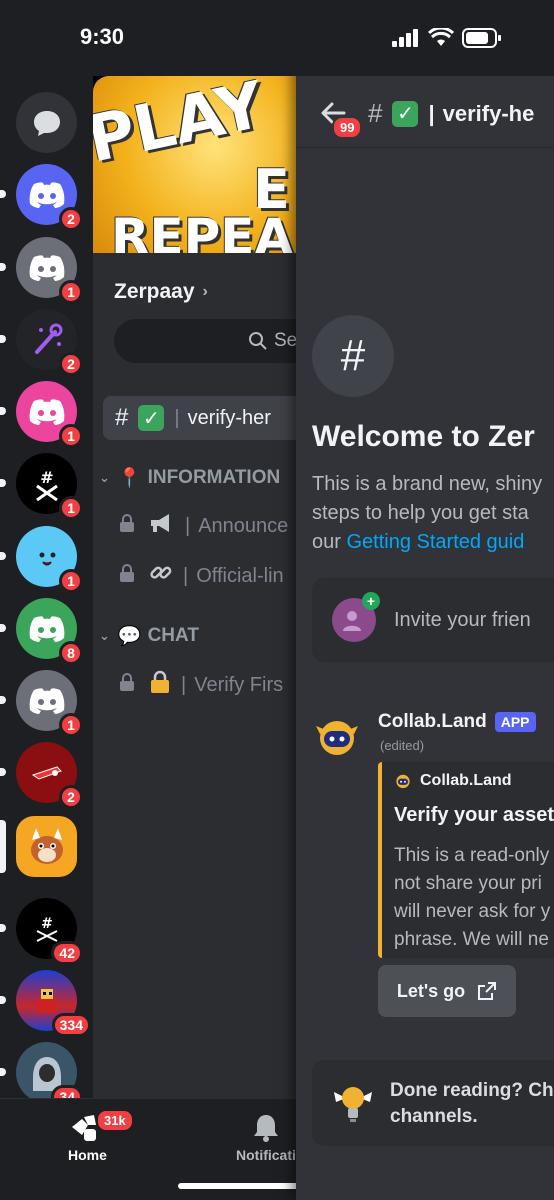  I want to click on server-icon-11: # 42, so click(41, 931).